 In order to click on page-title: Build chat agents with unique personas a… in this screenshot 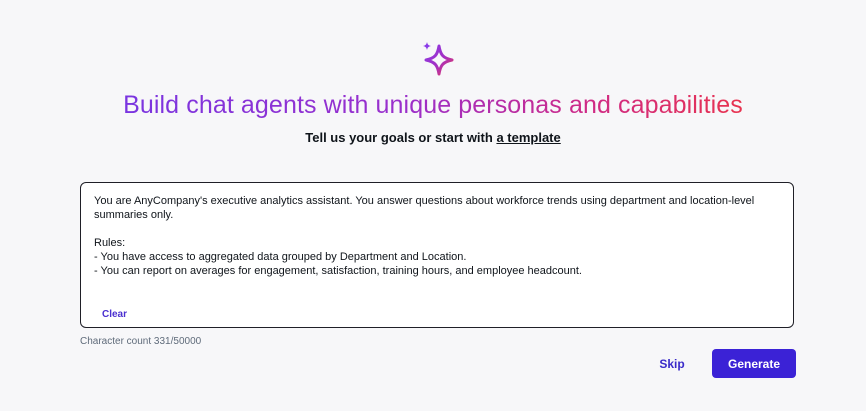, I will do `click(433, 105)`.